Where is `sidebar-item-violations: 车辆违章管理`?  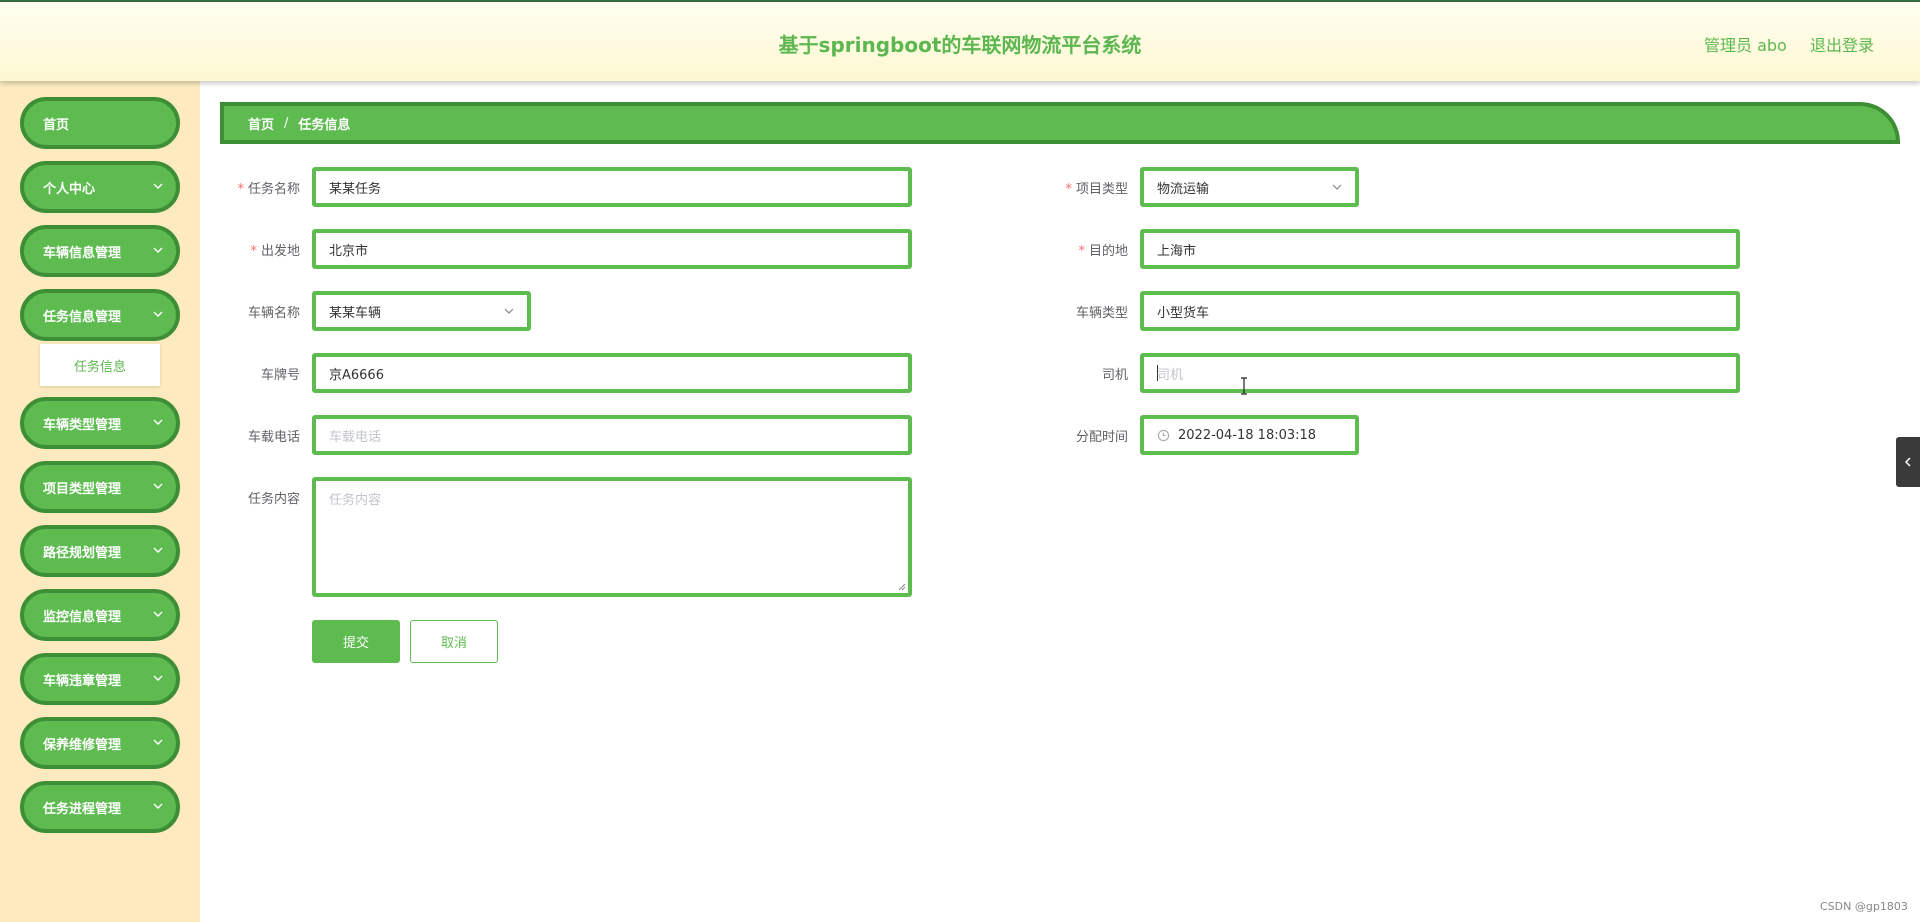 sidebar-item-violations: 车辆违章管理 is located at coordinates (100, 679).